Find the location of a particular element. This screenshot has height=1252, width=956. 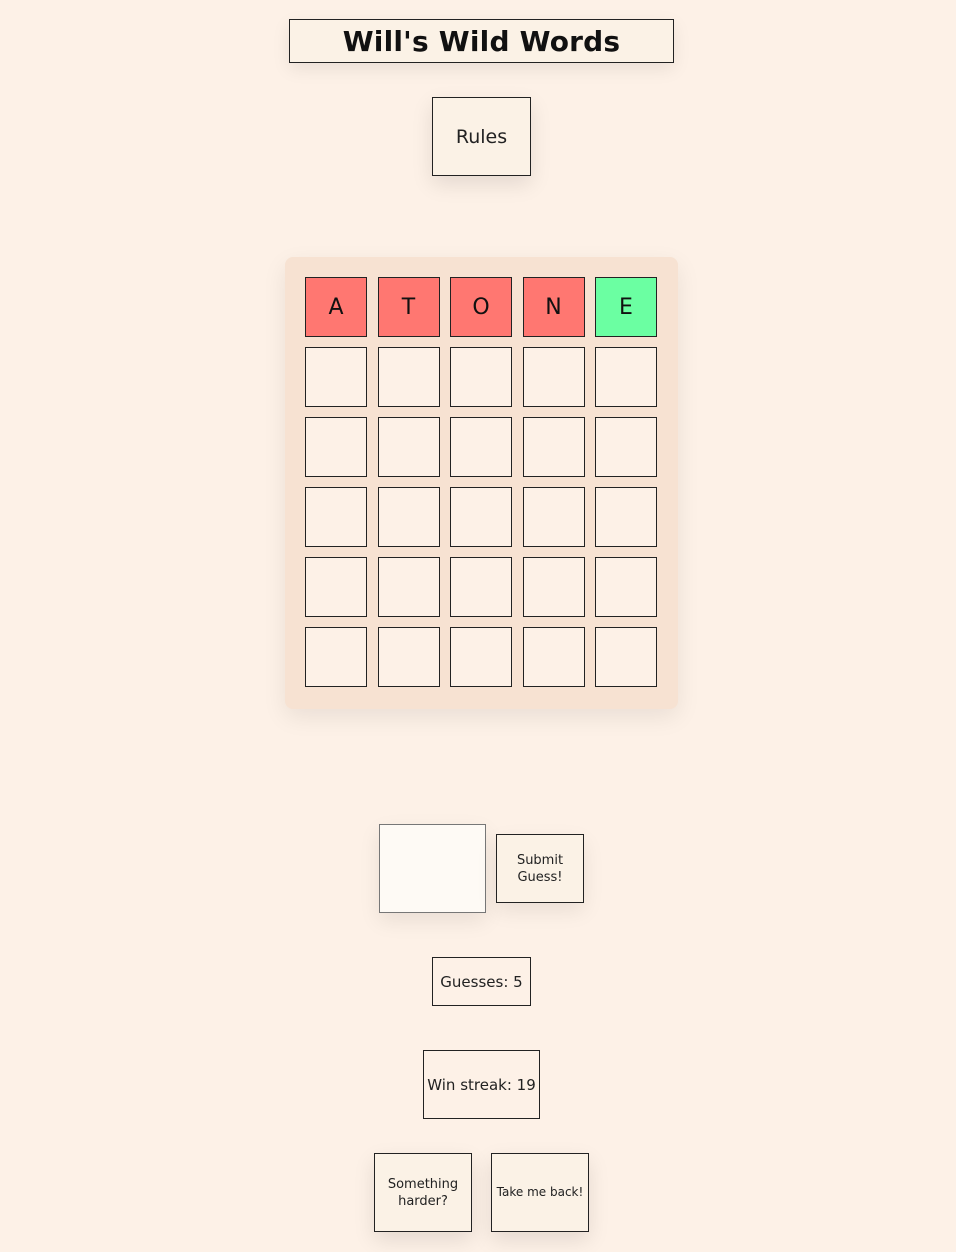

letter-grid: ATONE is located at coordinates (481, 482).